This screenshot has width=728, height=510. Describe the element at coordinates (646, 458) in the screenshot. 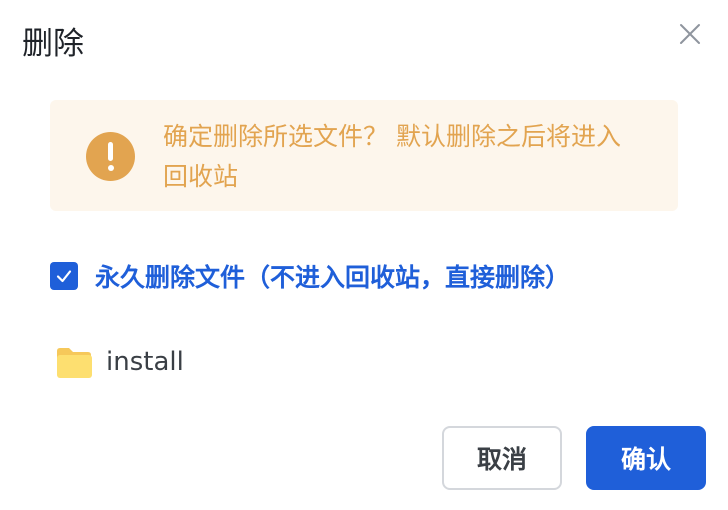

I see `confirm-button: 确认` at that location.